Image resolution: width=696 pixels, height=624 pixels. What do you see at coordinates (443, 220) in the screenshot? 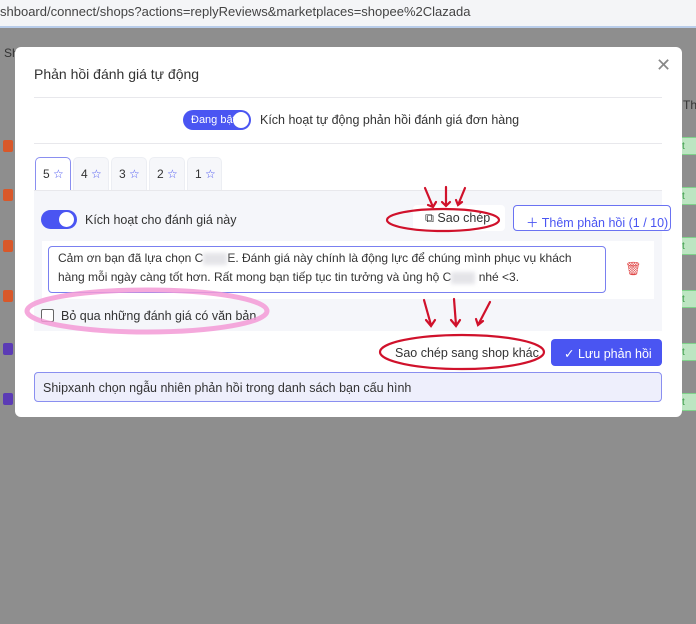
I see `red-ellipse-copy` at bounding box center [443, 220].